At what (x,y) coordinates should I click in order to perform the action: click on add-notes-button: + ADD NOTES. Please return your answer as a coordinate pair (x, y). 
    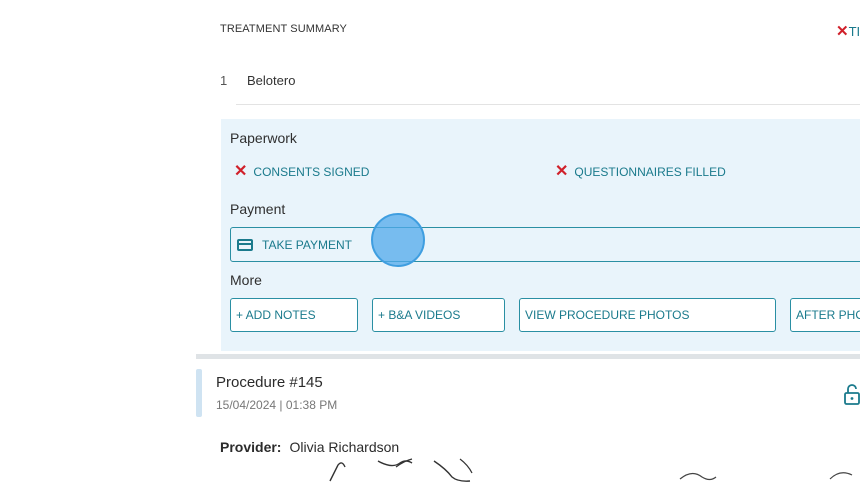
    Looking at the image, I should click on (294, 315).